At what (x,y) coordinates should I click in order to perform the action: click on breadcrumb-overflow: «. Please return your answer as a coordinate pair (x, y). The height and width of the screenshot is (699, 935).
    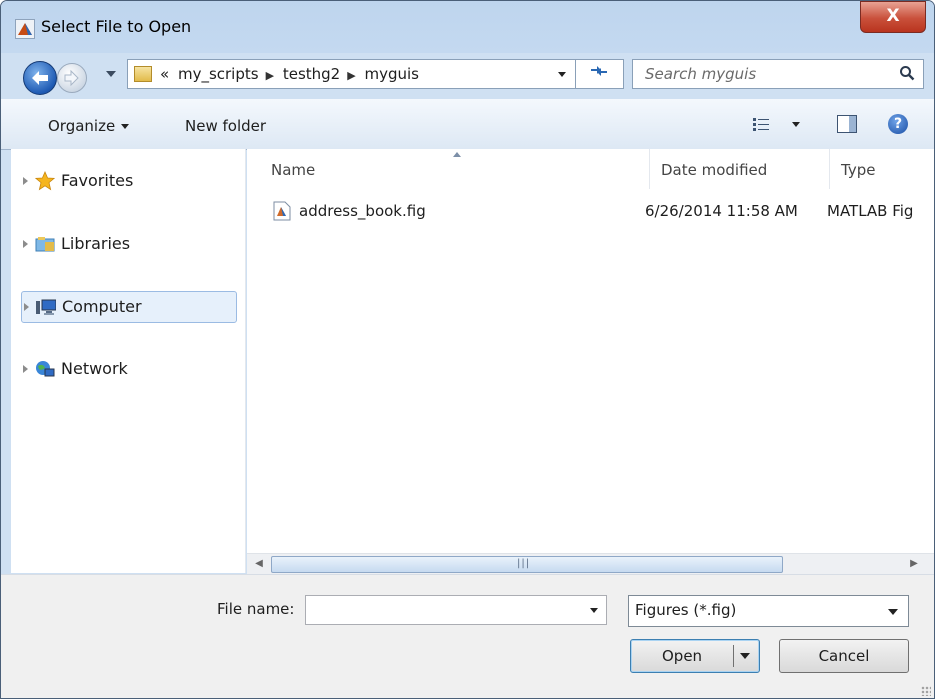
    Looking at the image, I should click on (164, 74).